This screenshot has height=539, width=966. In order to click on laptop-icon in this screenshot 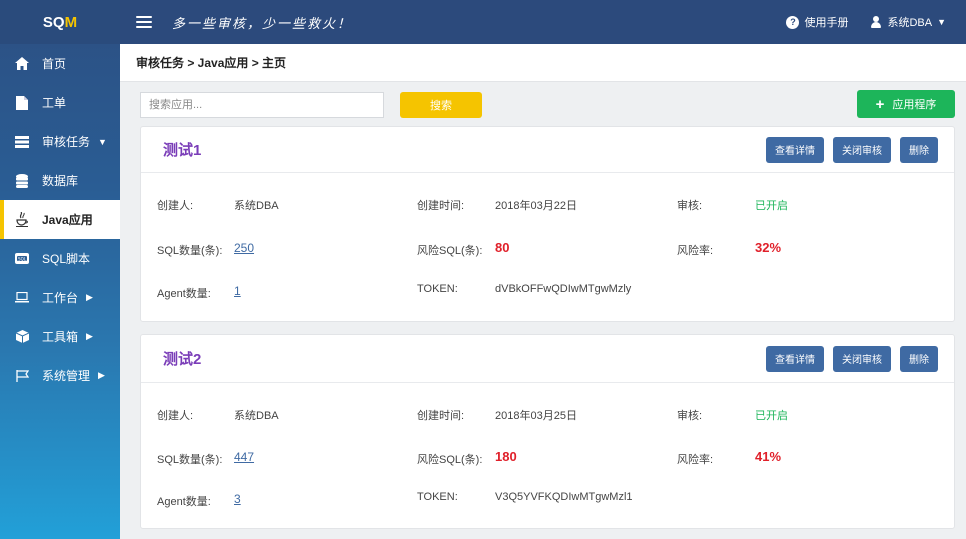, I will do `click(22, 298)`.